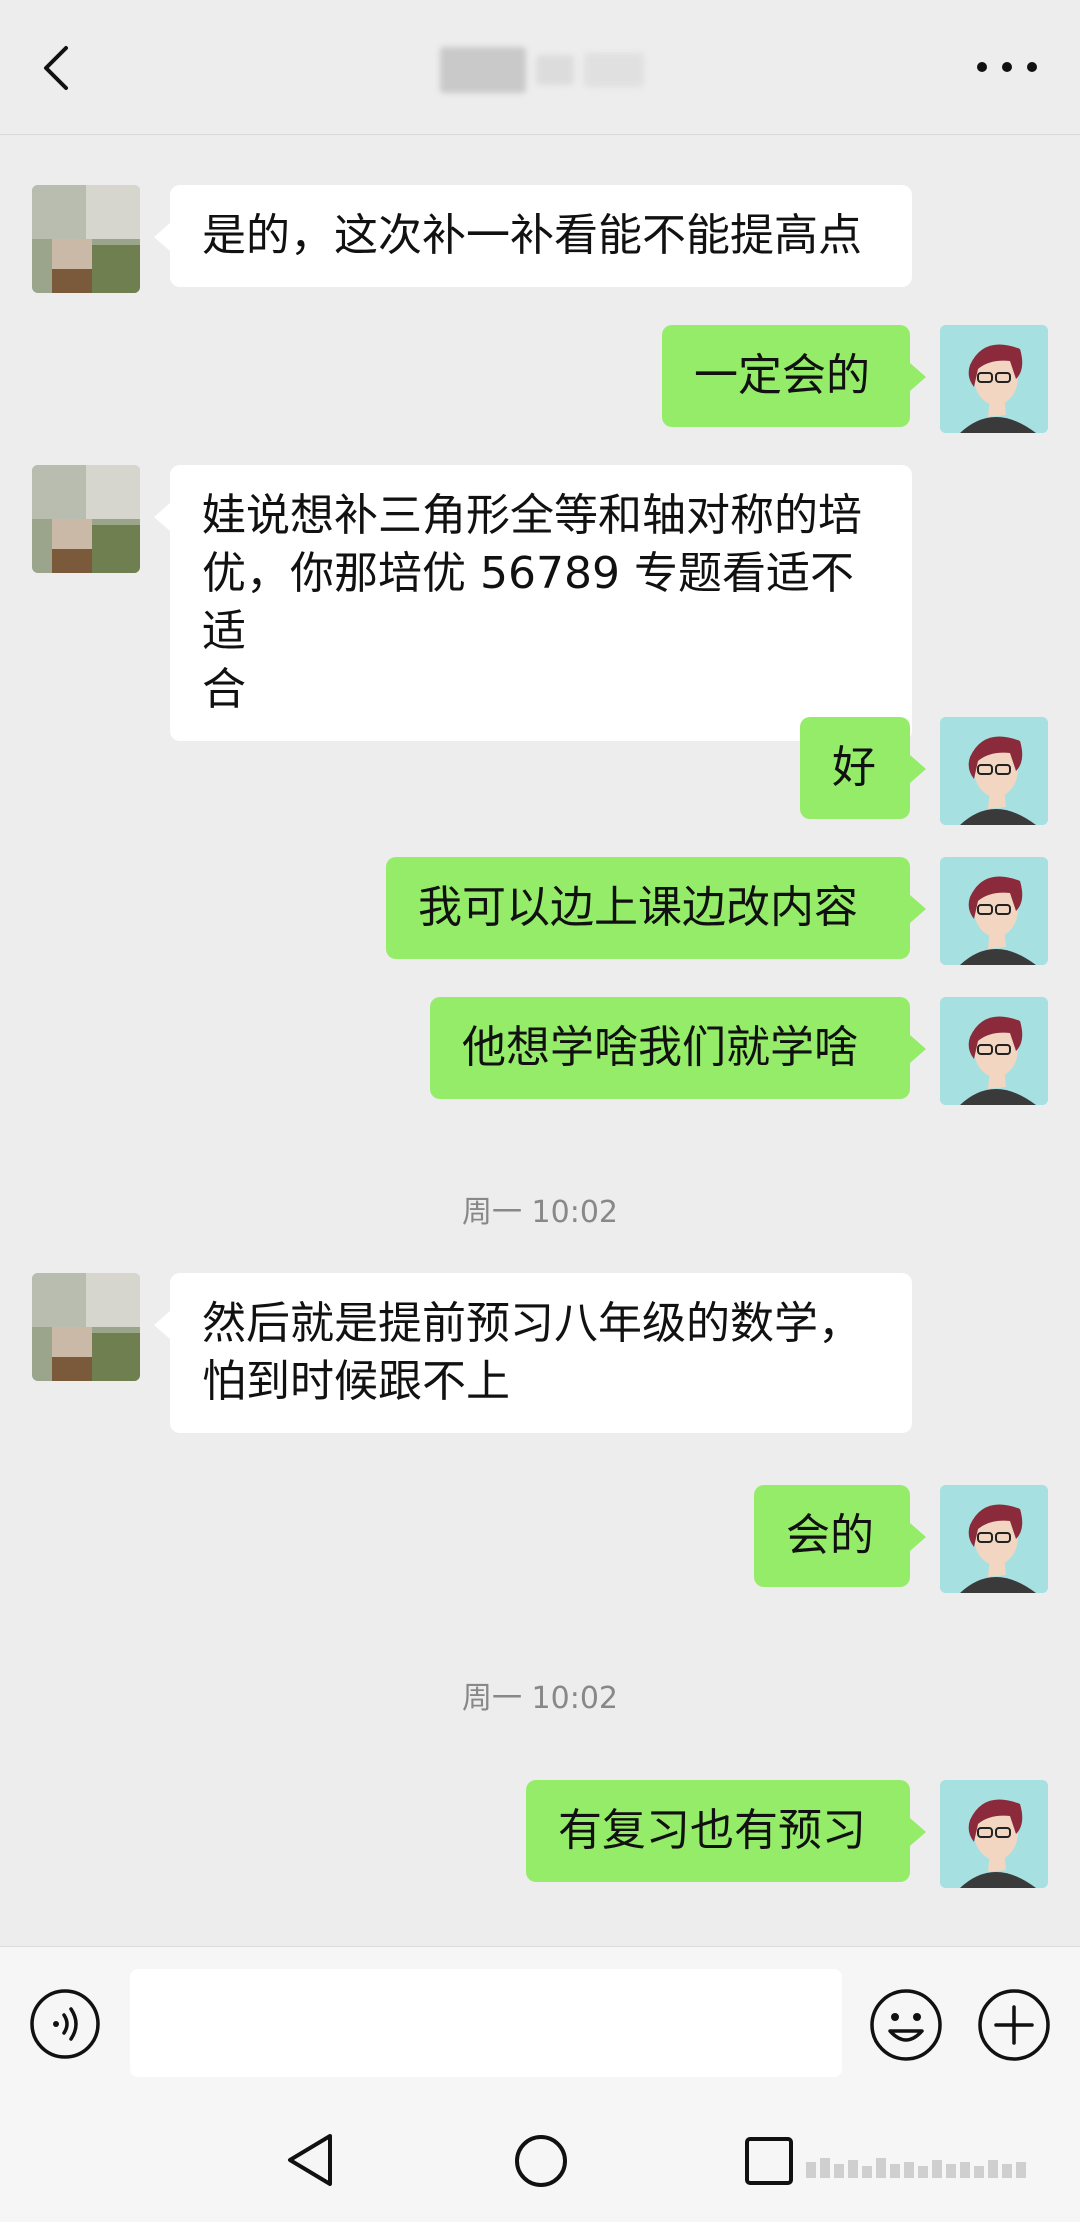 The width and height of the screenshot is (1080, 2222). Describe the element at coordinates (1007, 67) in the screenshot. I see `ellipsis-icon` at that location.